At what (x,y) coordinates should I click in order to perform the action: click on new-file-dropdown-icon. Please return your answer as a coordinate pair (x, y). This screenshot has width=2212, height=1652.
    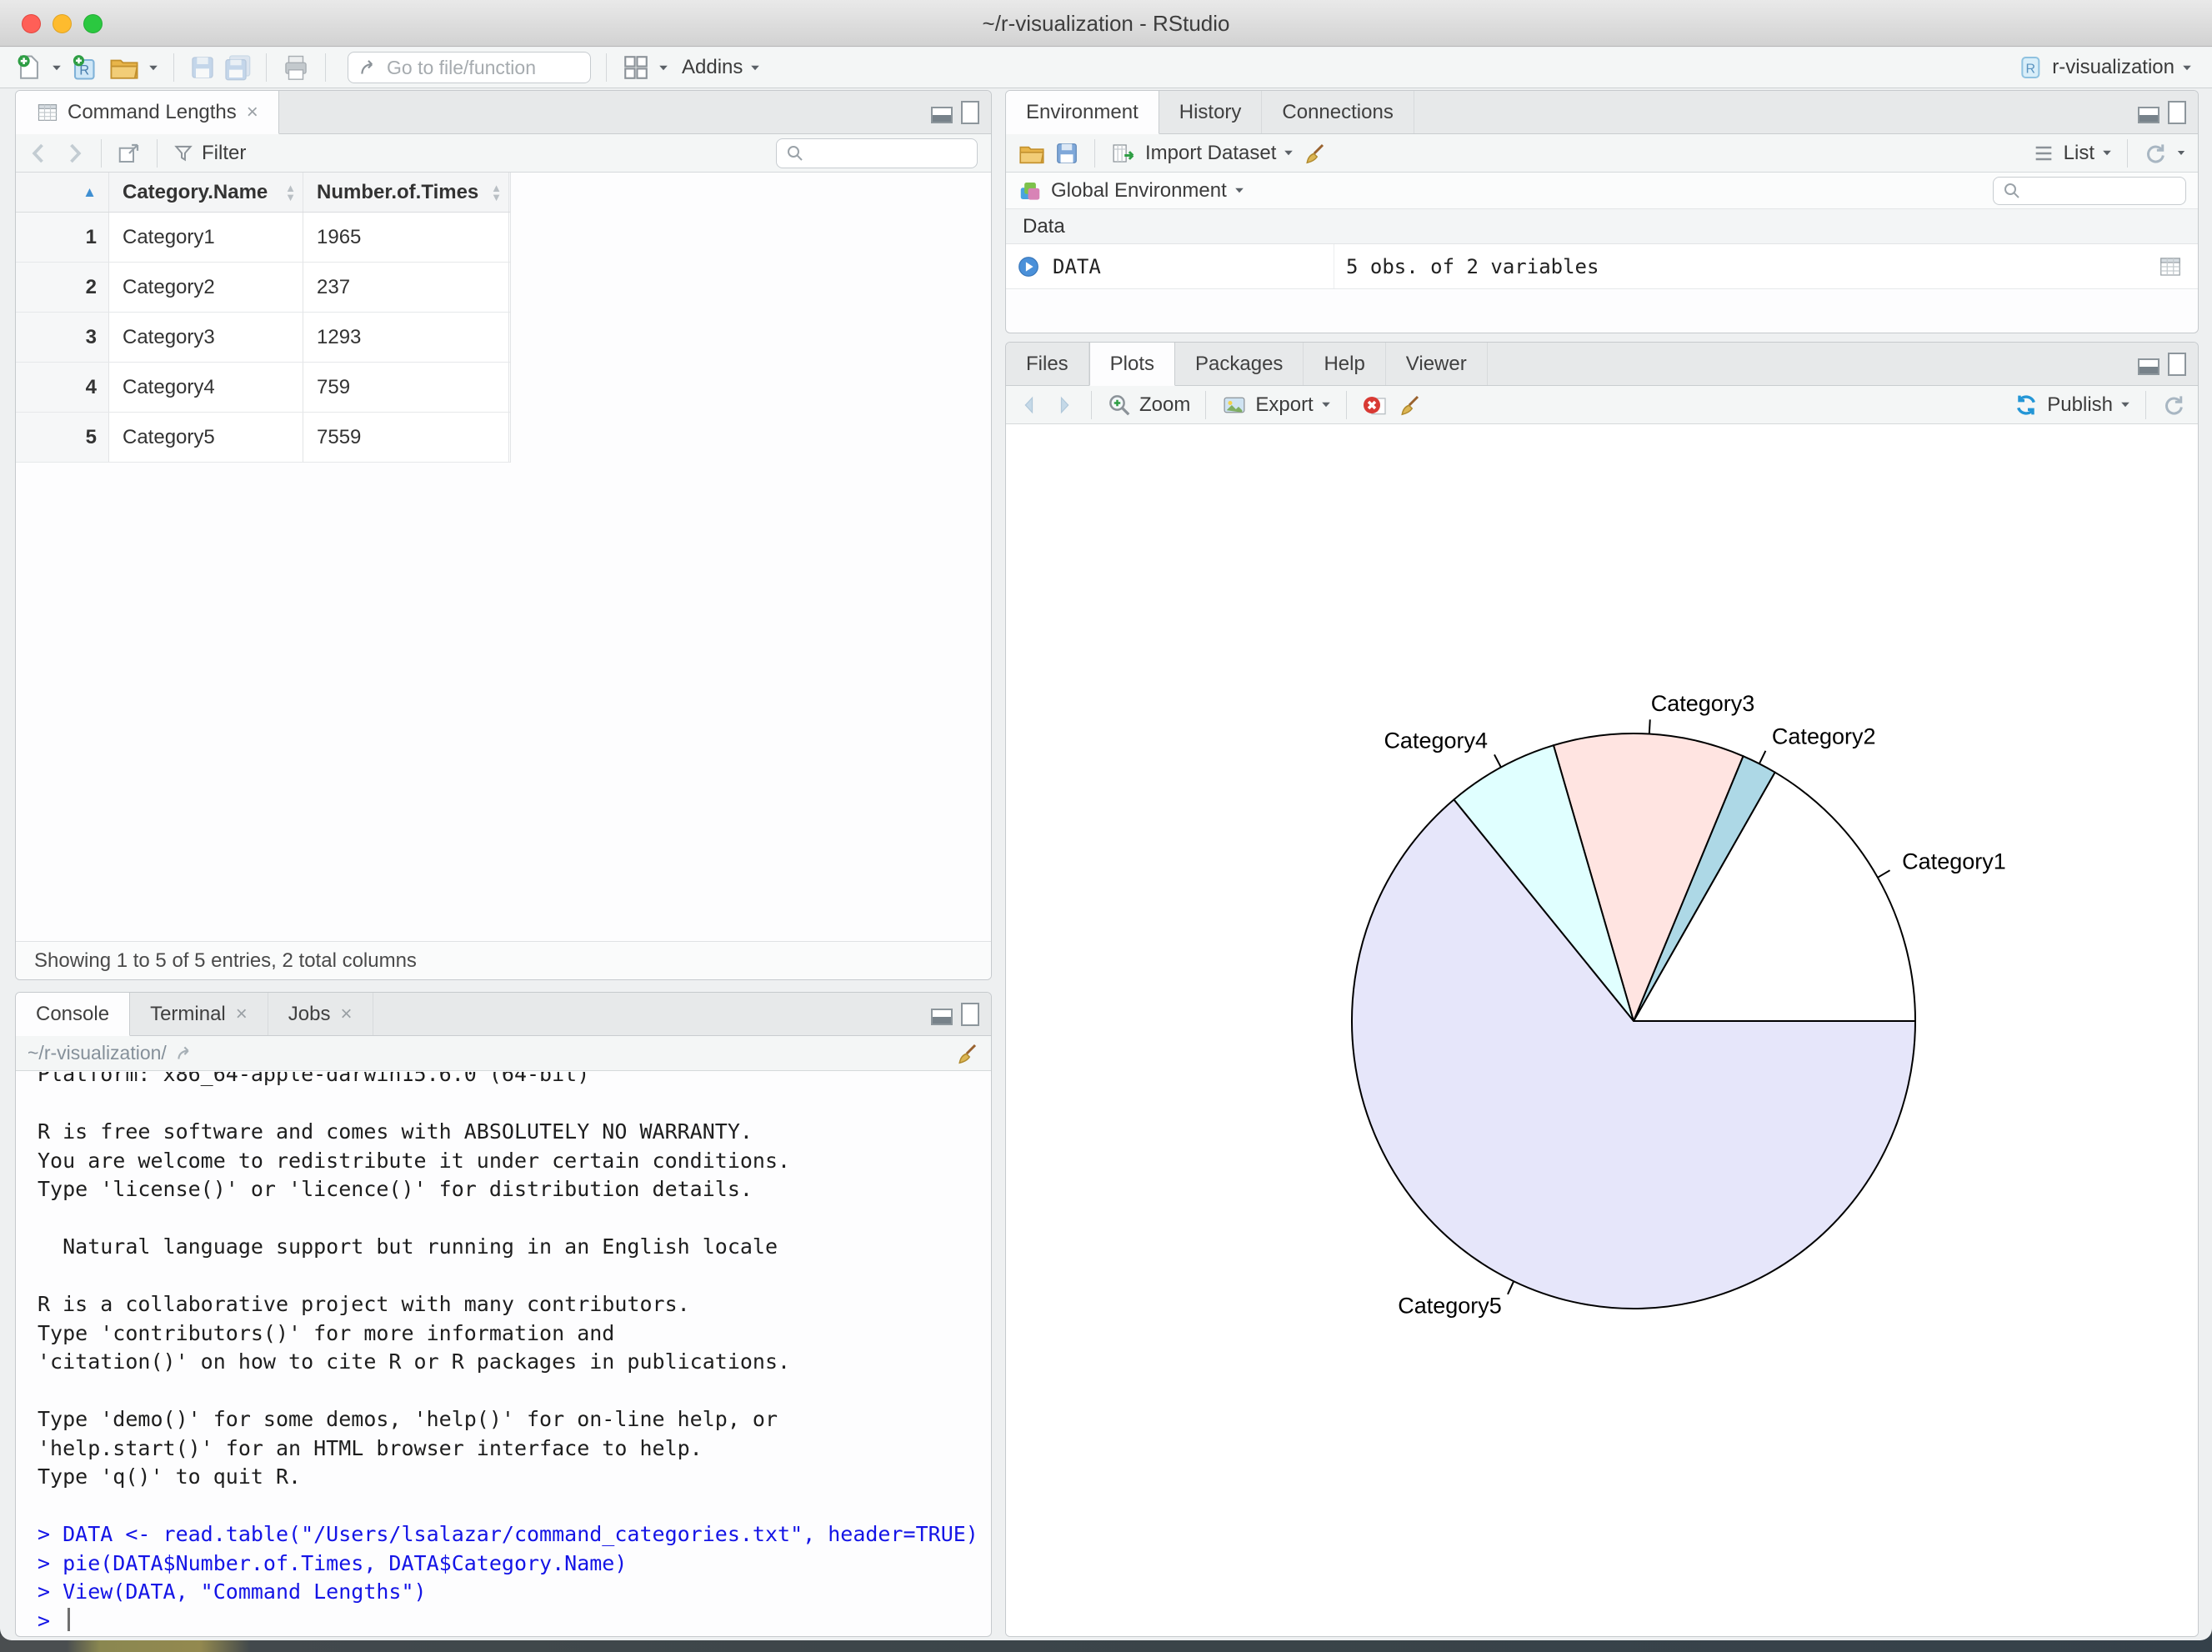
    Looking at the image, I should click on (57, 67).